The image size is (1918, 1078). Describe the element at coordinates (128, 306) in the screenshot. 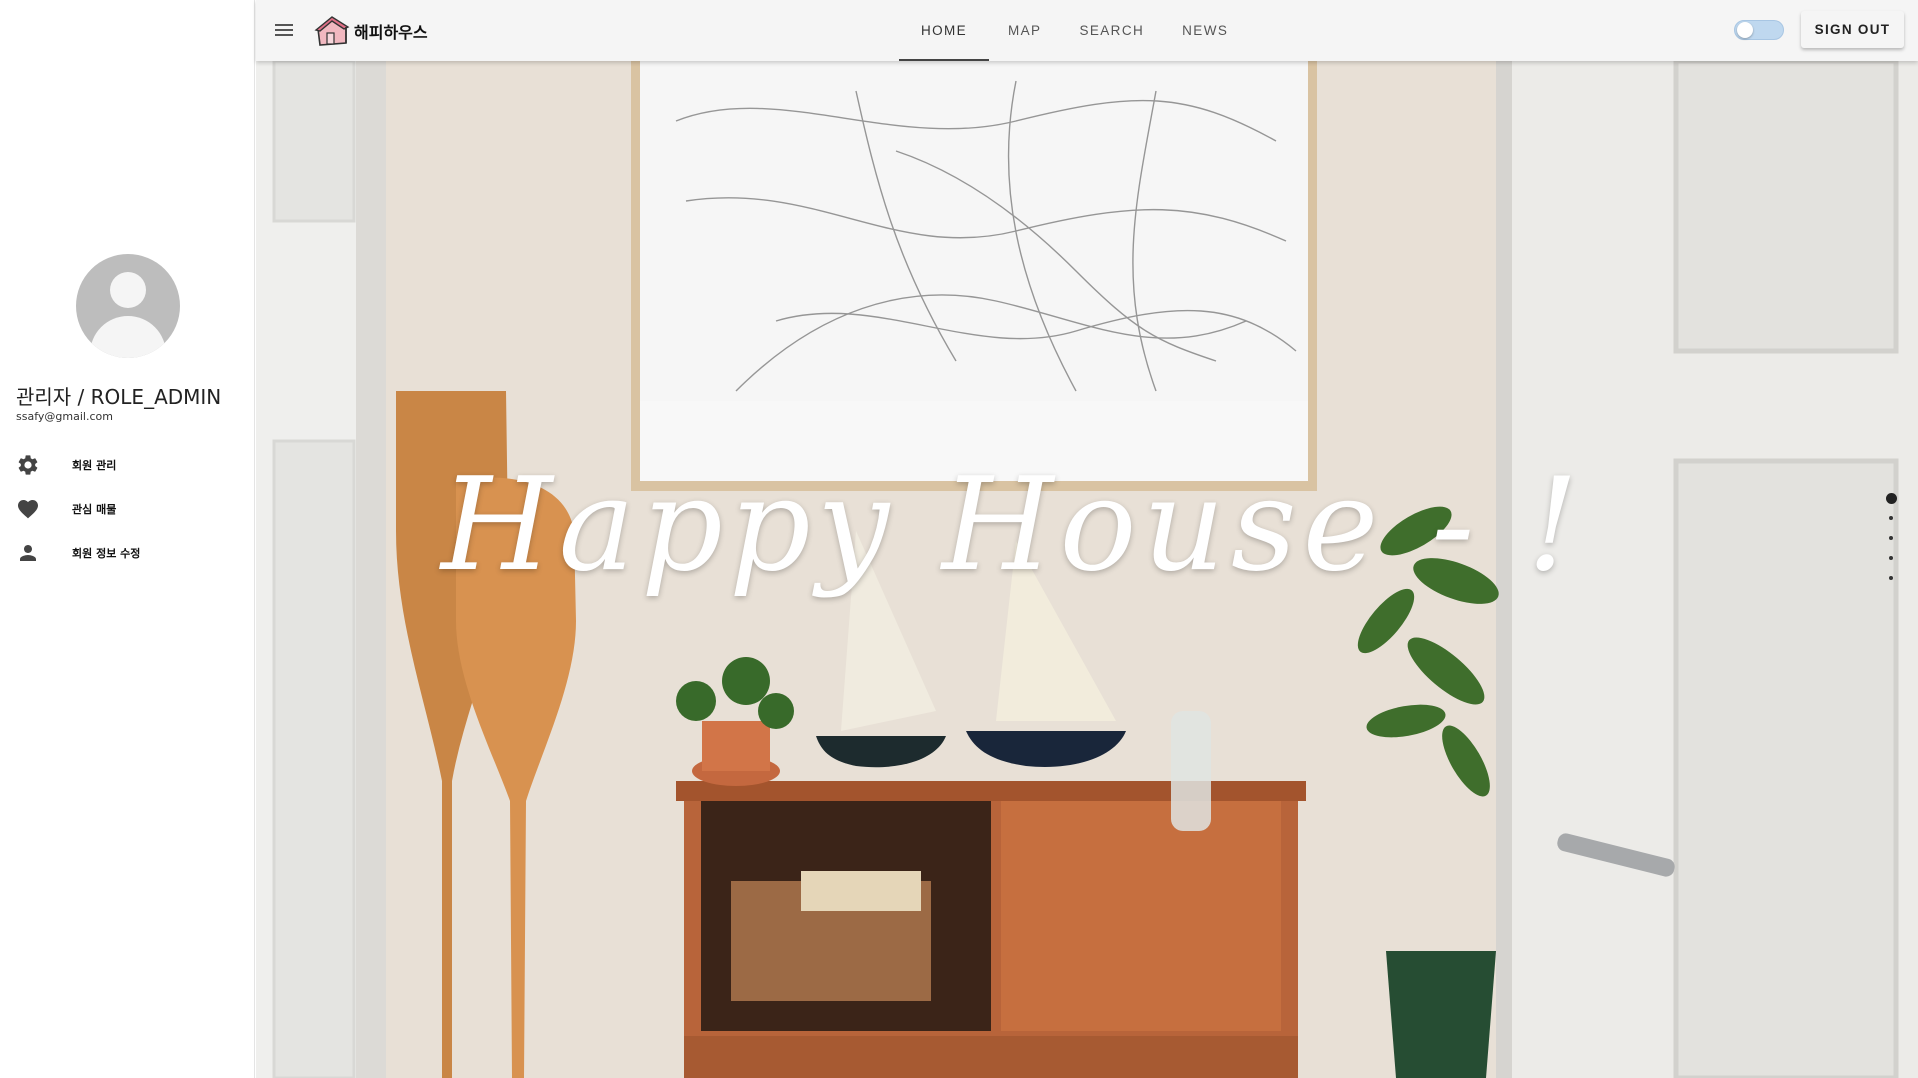

I see `avatar` at that location.